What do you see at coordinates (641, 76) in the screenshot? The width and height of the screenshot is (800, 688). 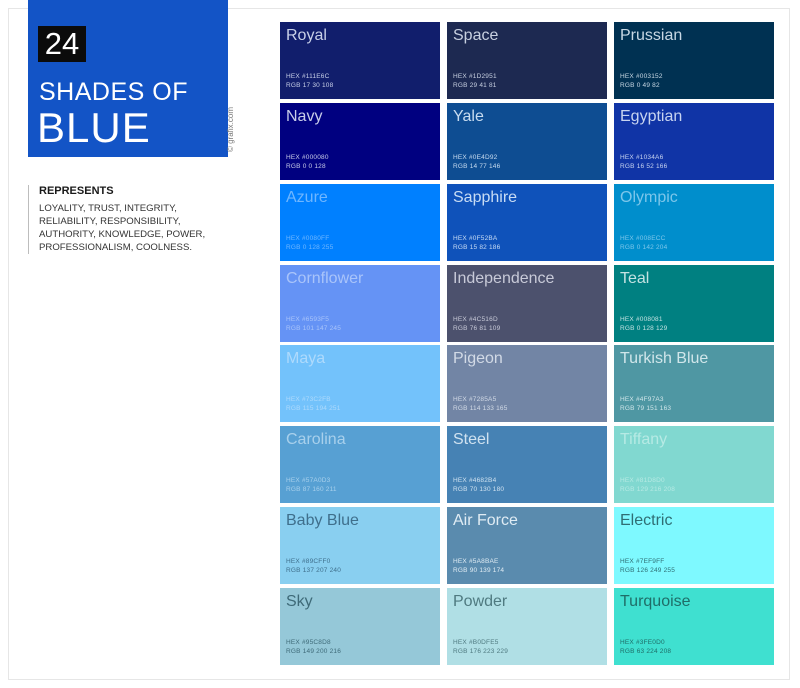 I see `swatch-hex: HEX #003152` at bounding box center [641, 76].